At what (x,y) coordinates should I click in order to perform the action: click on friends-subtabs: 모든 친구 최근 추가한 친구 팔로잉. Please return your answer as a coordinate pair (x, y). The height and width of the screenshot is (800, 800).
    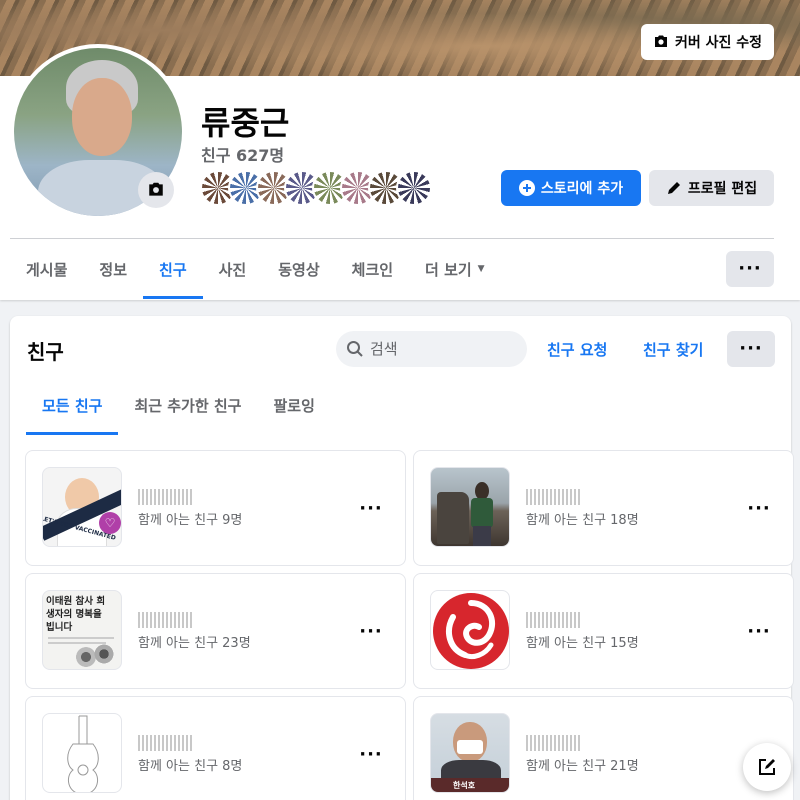
    Looking at the image, I should click on (178, 405).